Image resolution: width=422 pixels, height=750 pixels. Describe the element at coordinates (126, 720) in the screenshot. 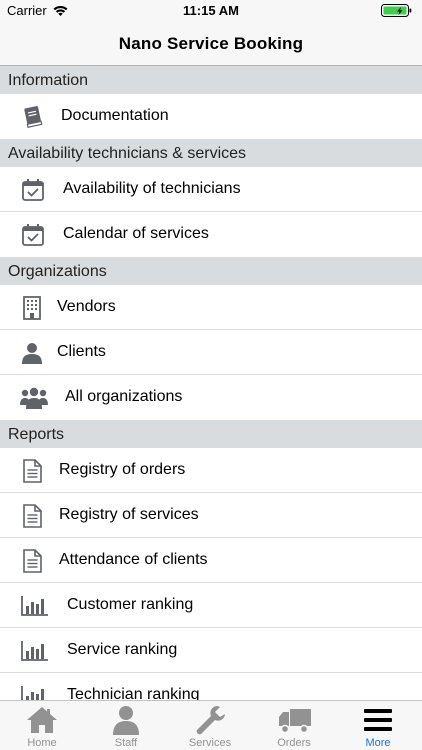

I see `person-icon` at that location.